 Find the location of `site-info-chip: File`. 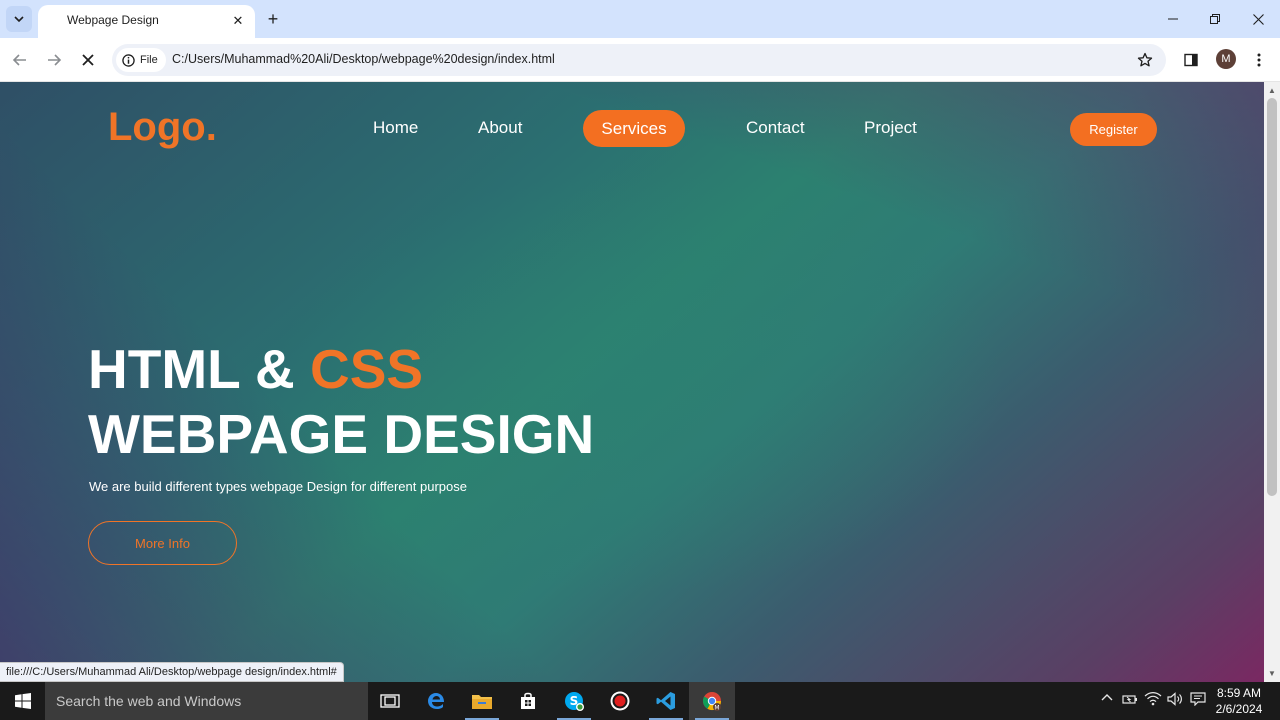

site-info-chip: File is located at coordinates (141, 60).